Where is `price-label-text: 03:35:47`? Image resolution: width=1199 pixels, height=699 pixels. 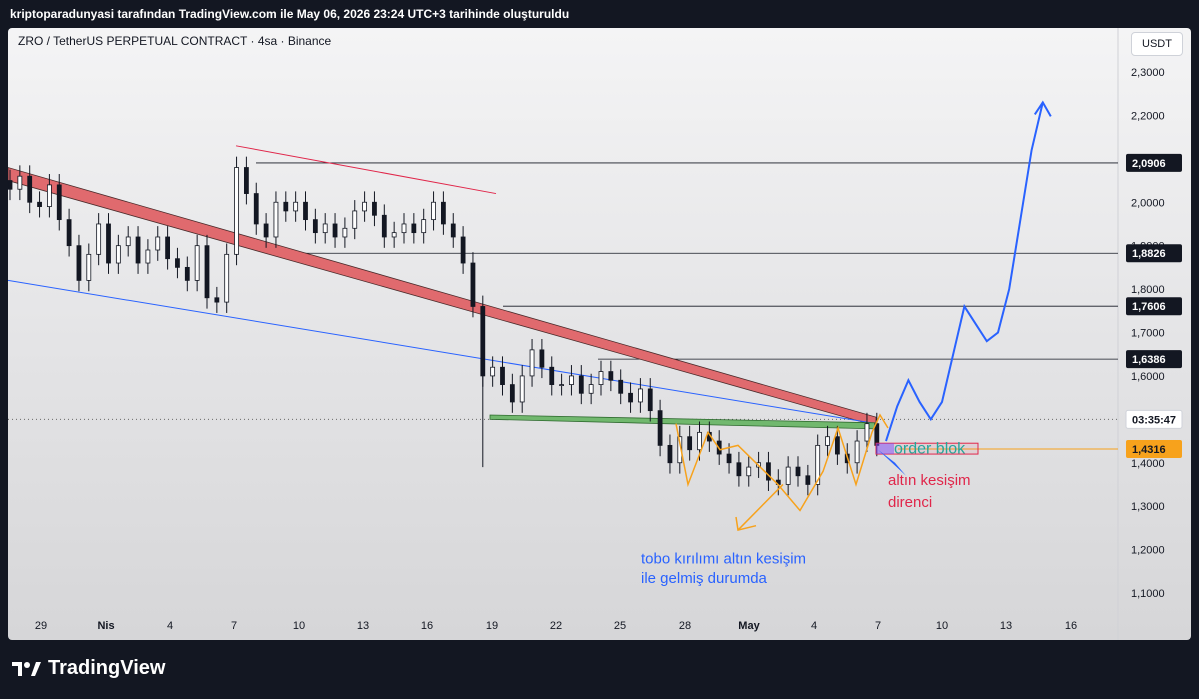 price-label-text: 03:35:47 is located at coordinates (1154, 420).